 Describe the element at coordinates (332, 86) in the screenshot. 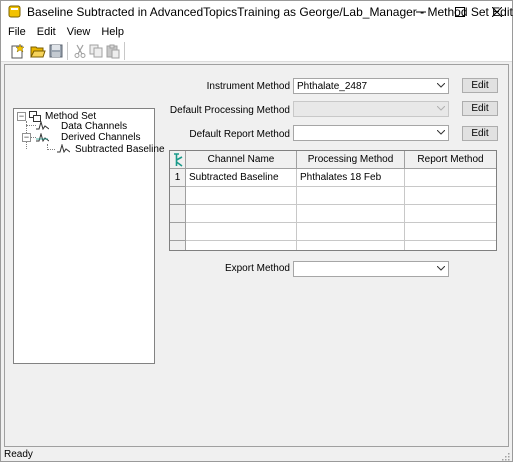

I see `instrument-method-value: Phthalate_2487` at that location.